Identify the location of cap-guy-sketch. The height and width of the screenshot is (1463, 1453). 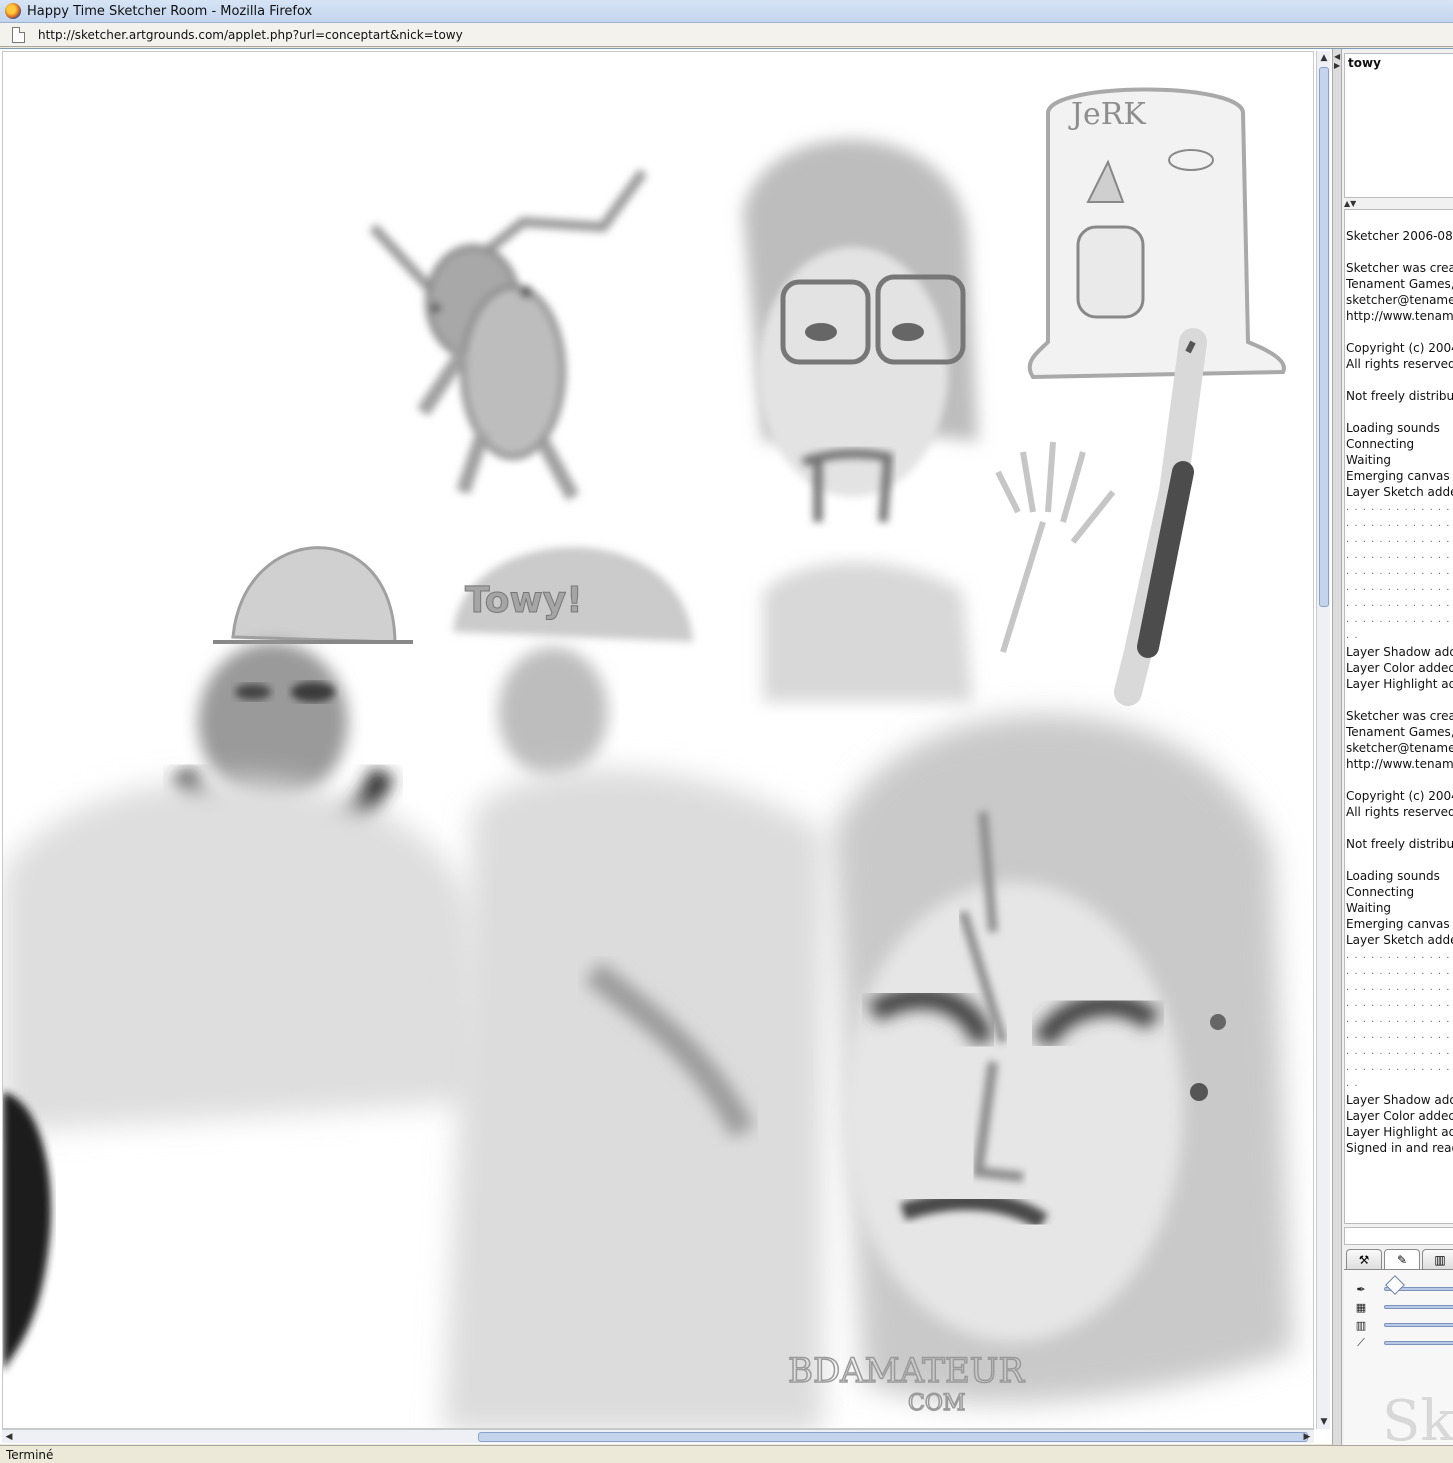
(243, 839).